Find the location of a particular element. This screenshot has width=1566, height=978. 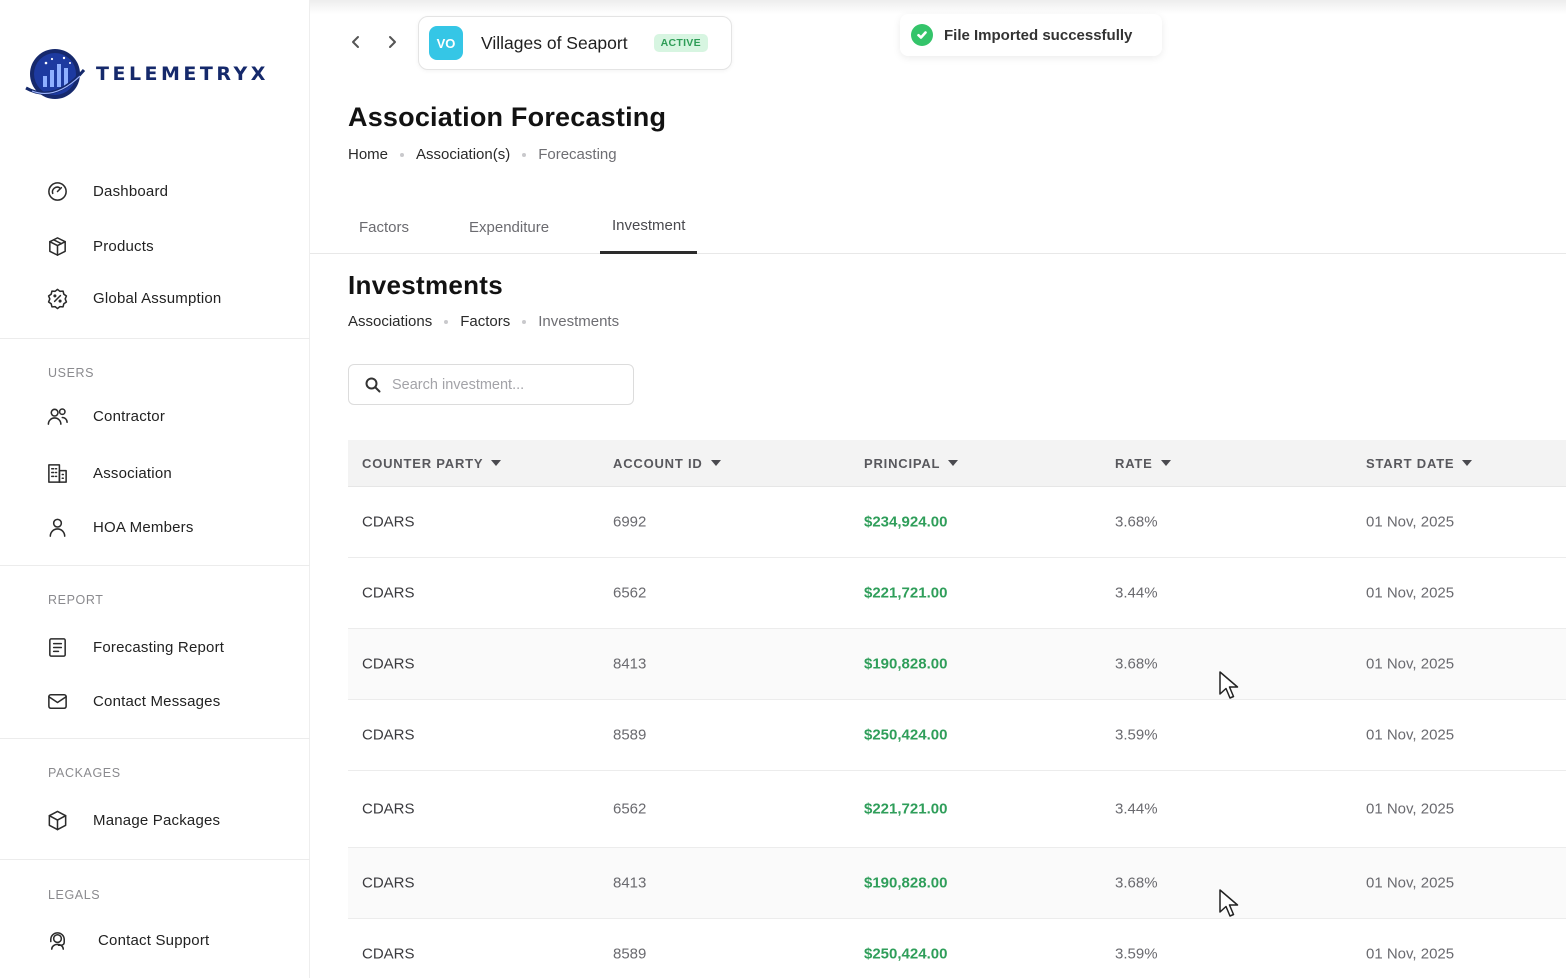

cell-account-id: 8413 is located at coordinates (630, 664).